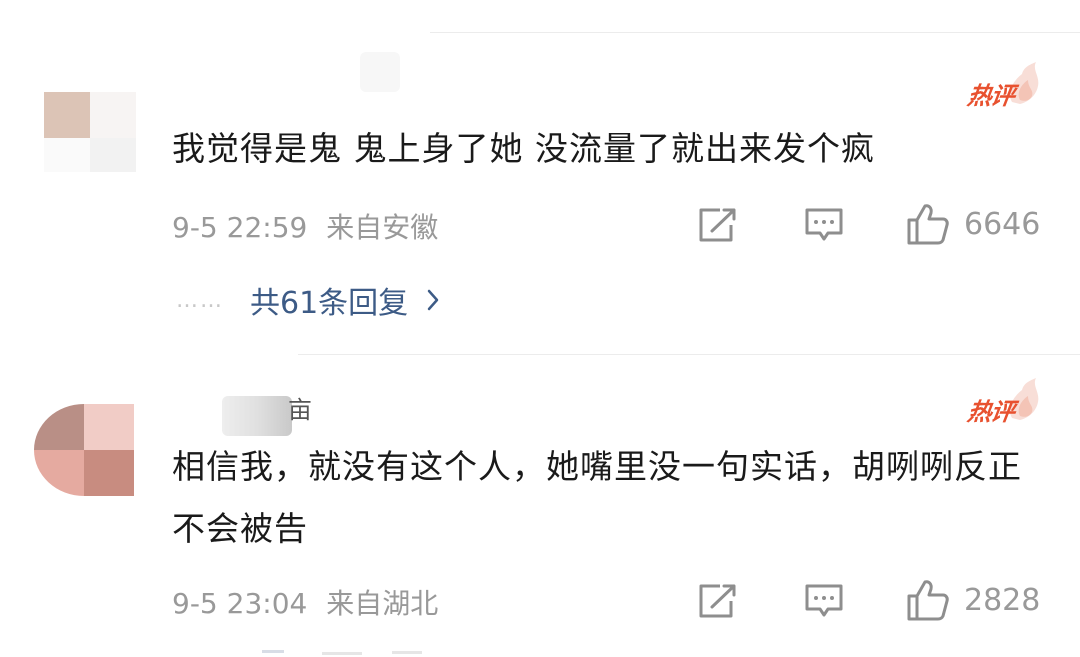 The image size is (1080, 657). I want to click on username-fragment: 亩, so click(300, 410).